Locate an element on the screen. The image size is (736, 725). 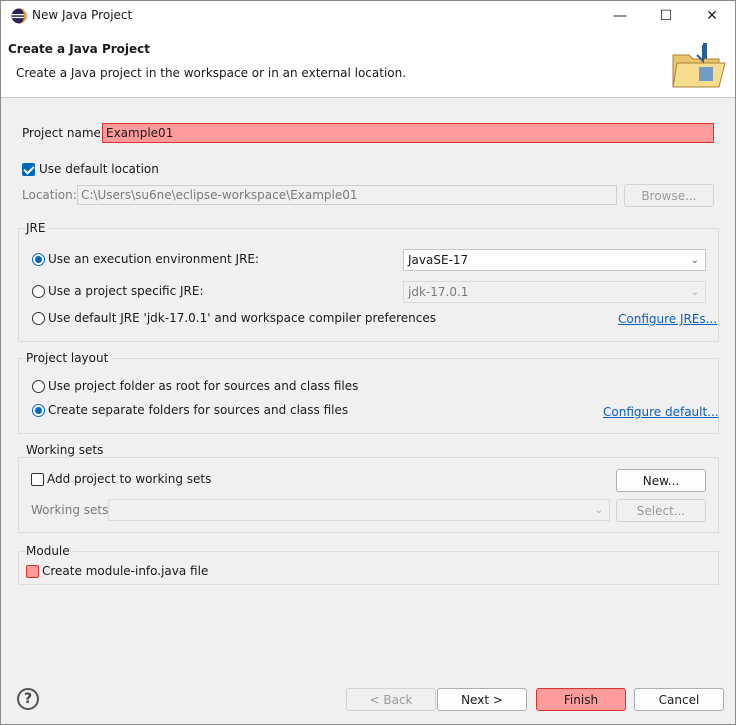
minimize-button: — is located at coordinates (620, 16).